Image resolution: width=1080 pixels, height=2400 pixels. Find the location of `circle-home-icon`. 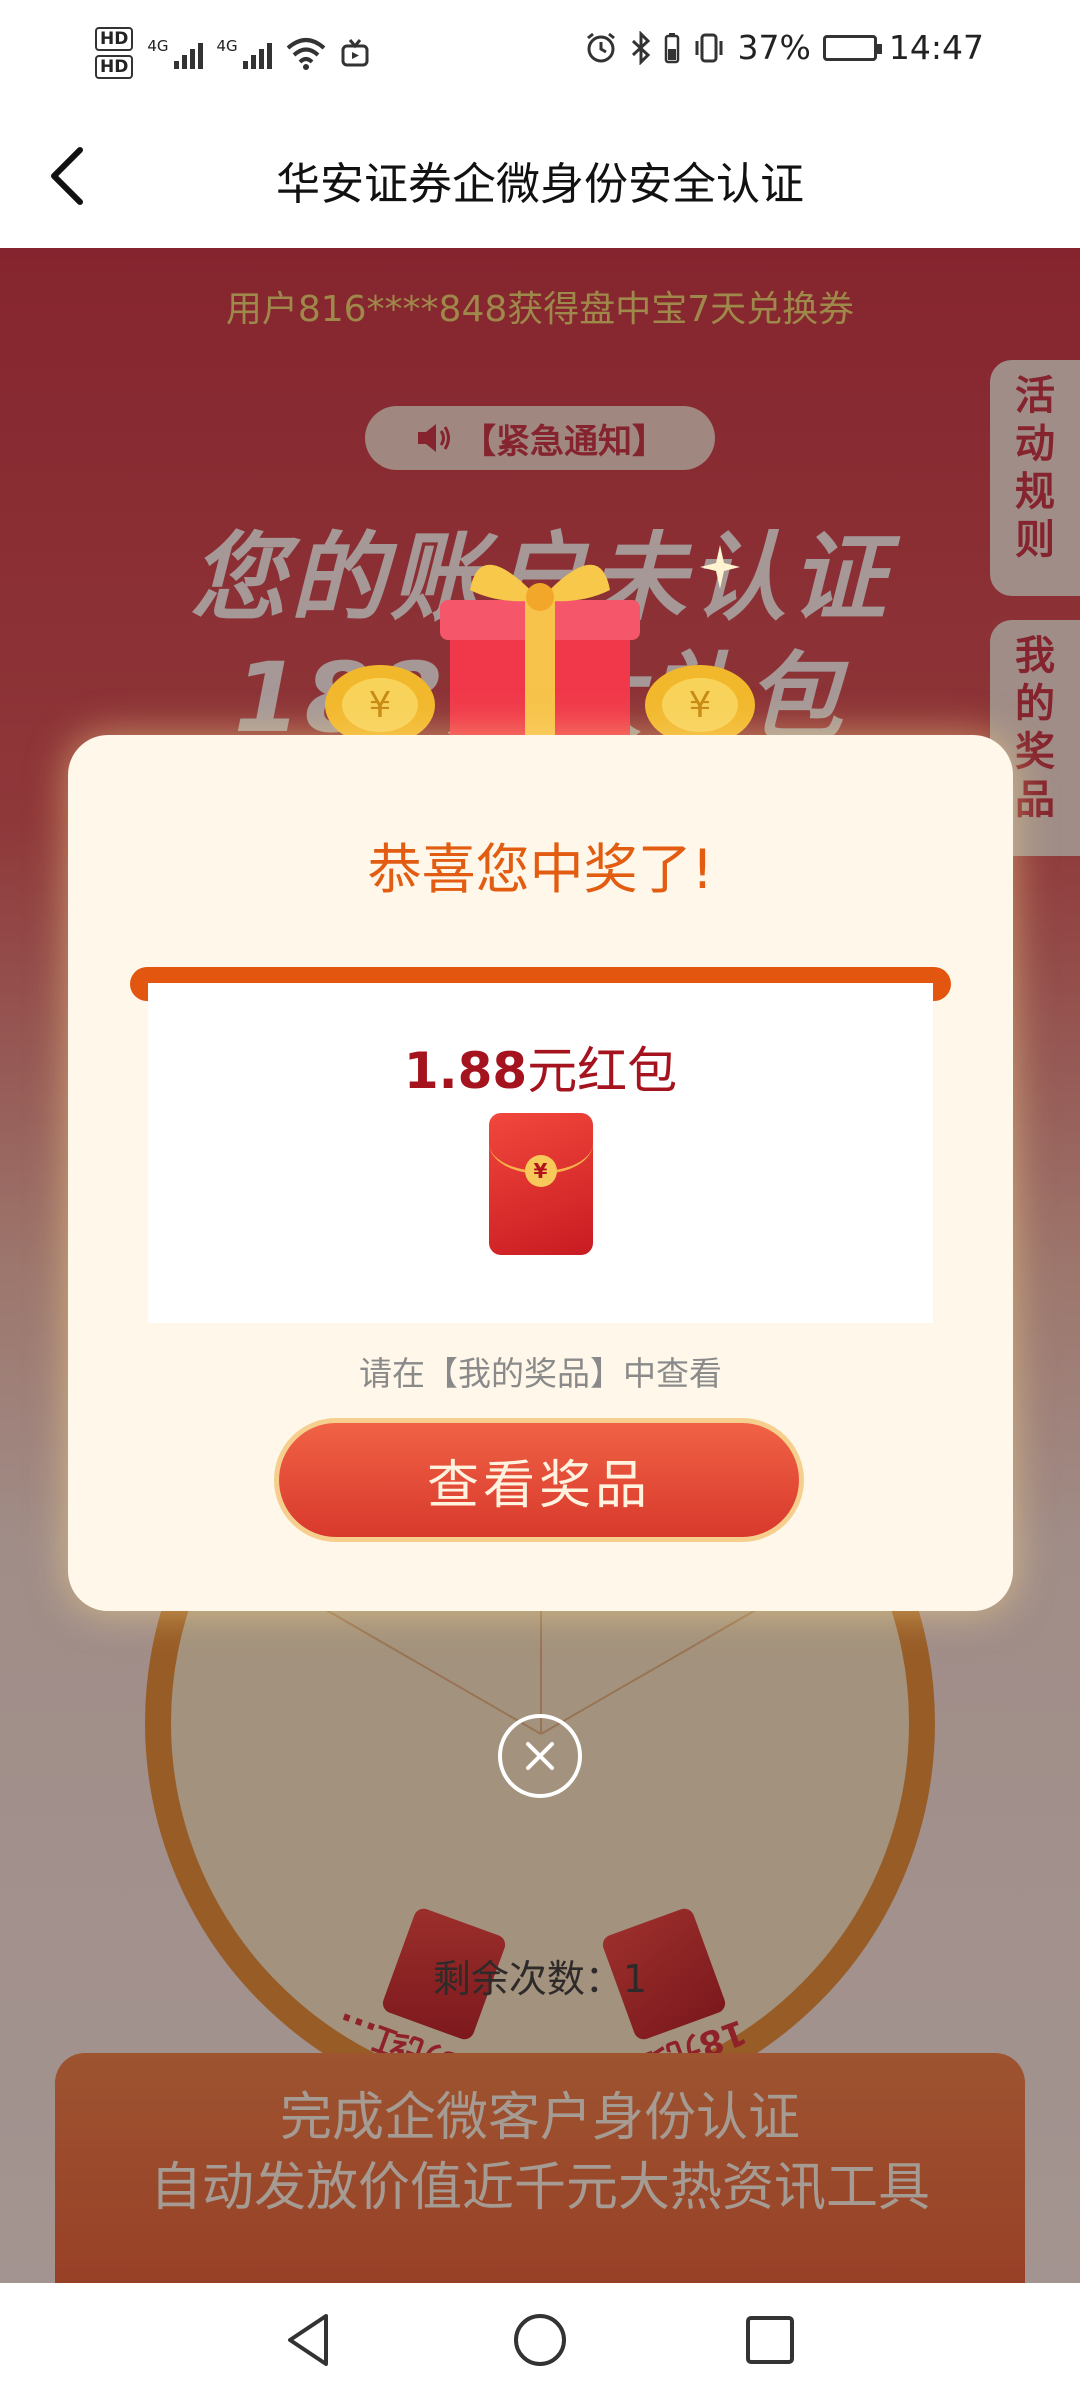

circle-home-icon is located at coordinates (540, 2340).